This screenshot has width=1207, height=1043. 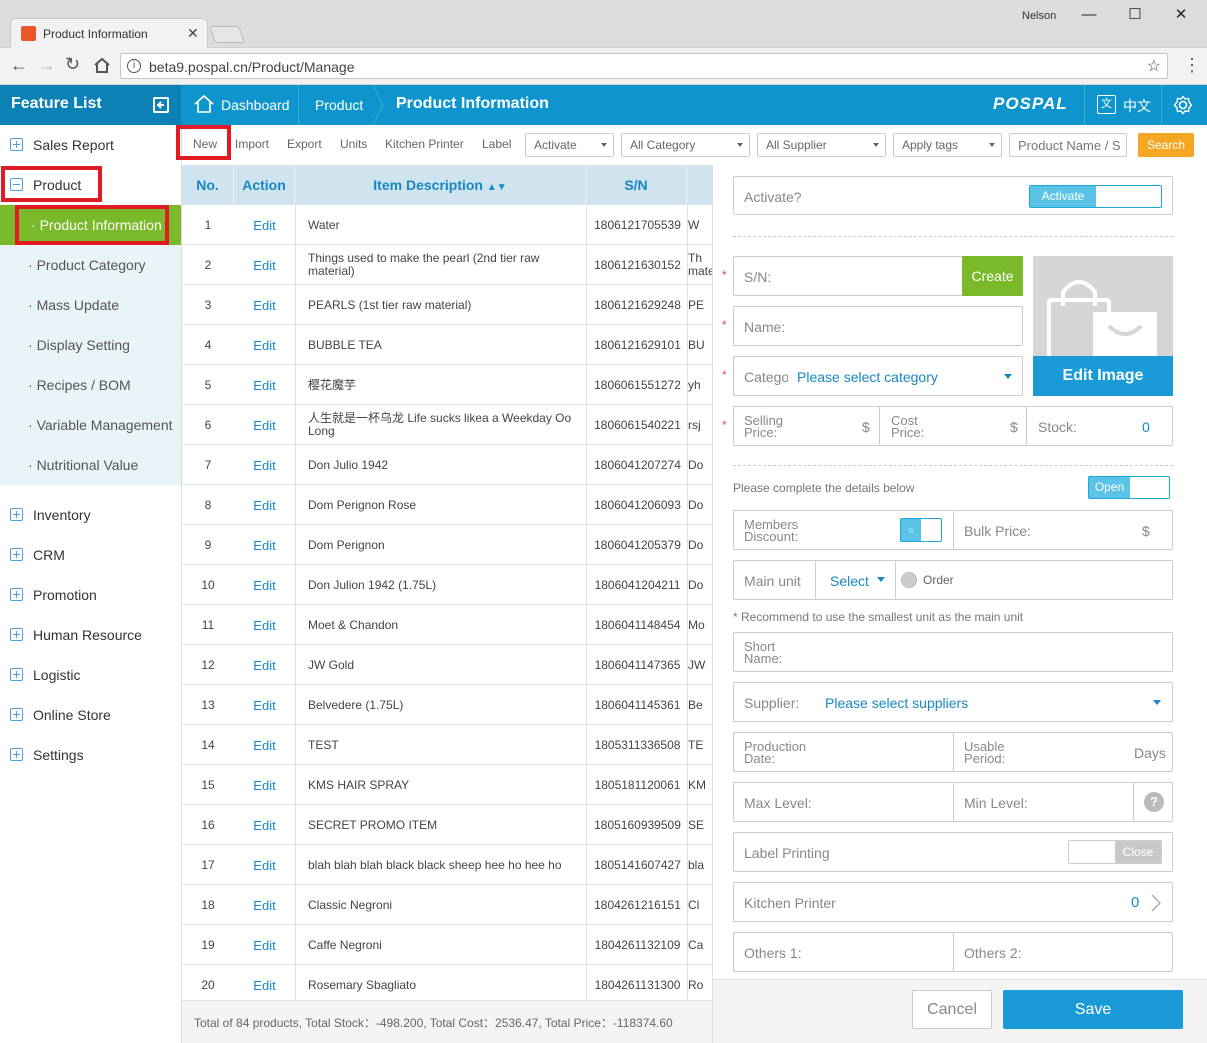 I want to click on table-row: 15 Edit KMS HAIR SPRAY 1805181120061 KM, so click(x=447, y=785).